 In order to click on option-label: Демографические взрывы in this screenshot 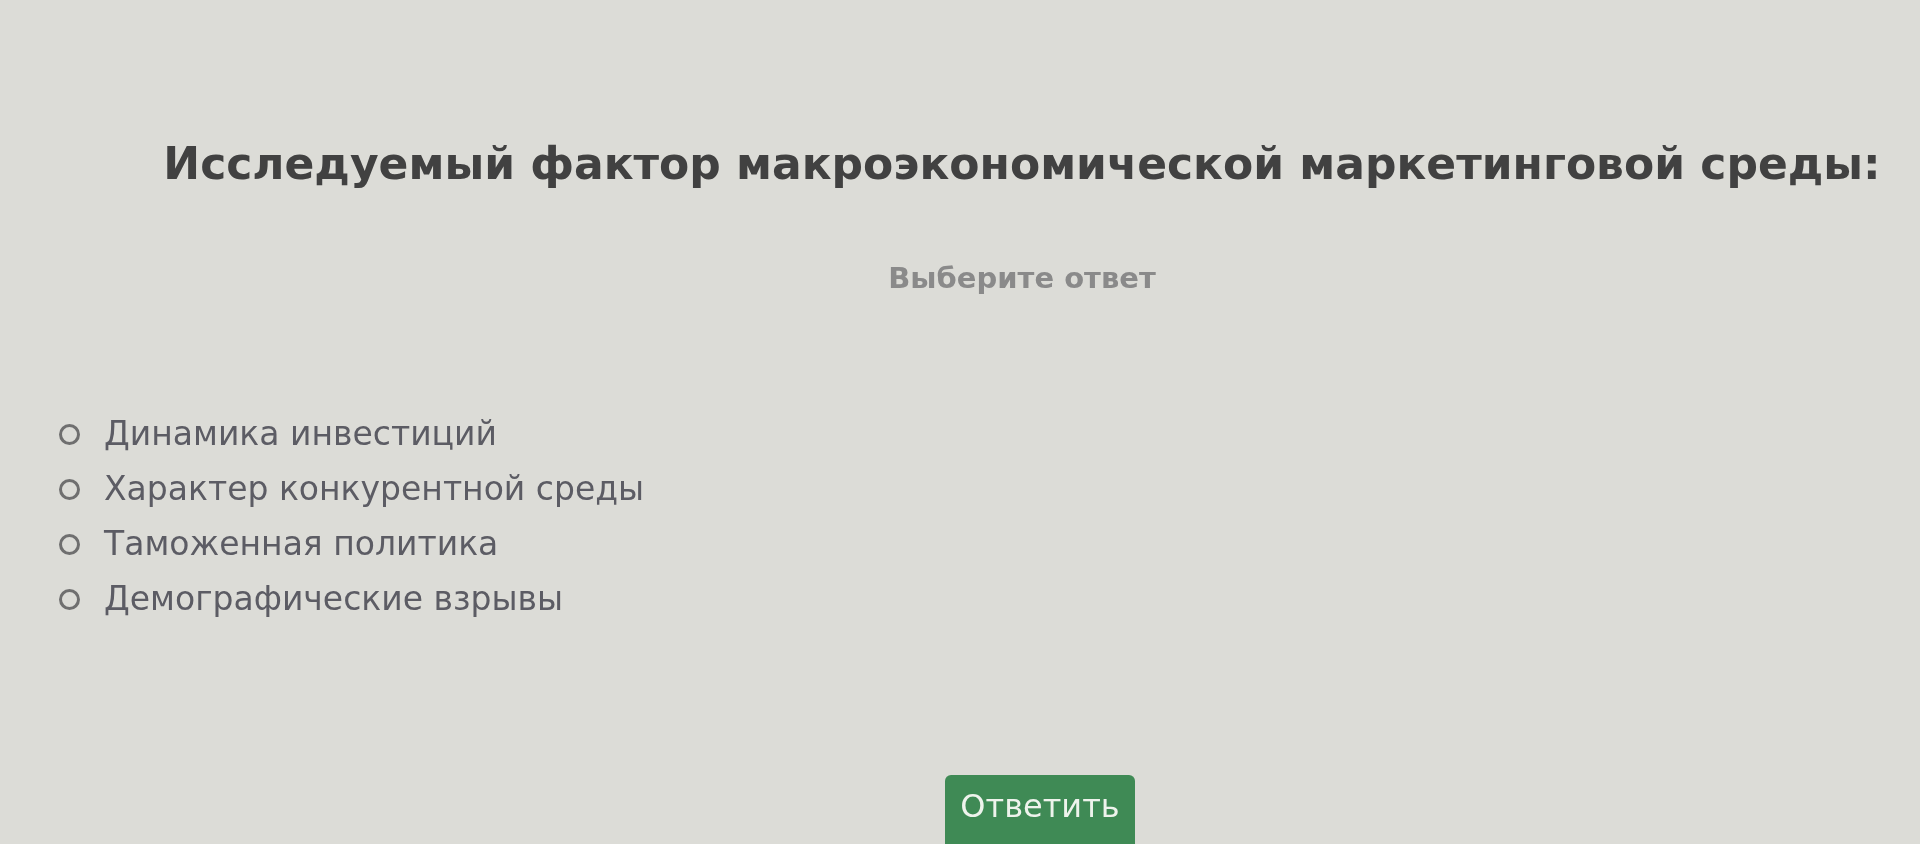, I will do `click(333, 599)`.